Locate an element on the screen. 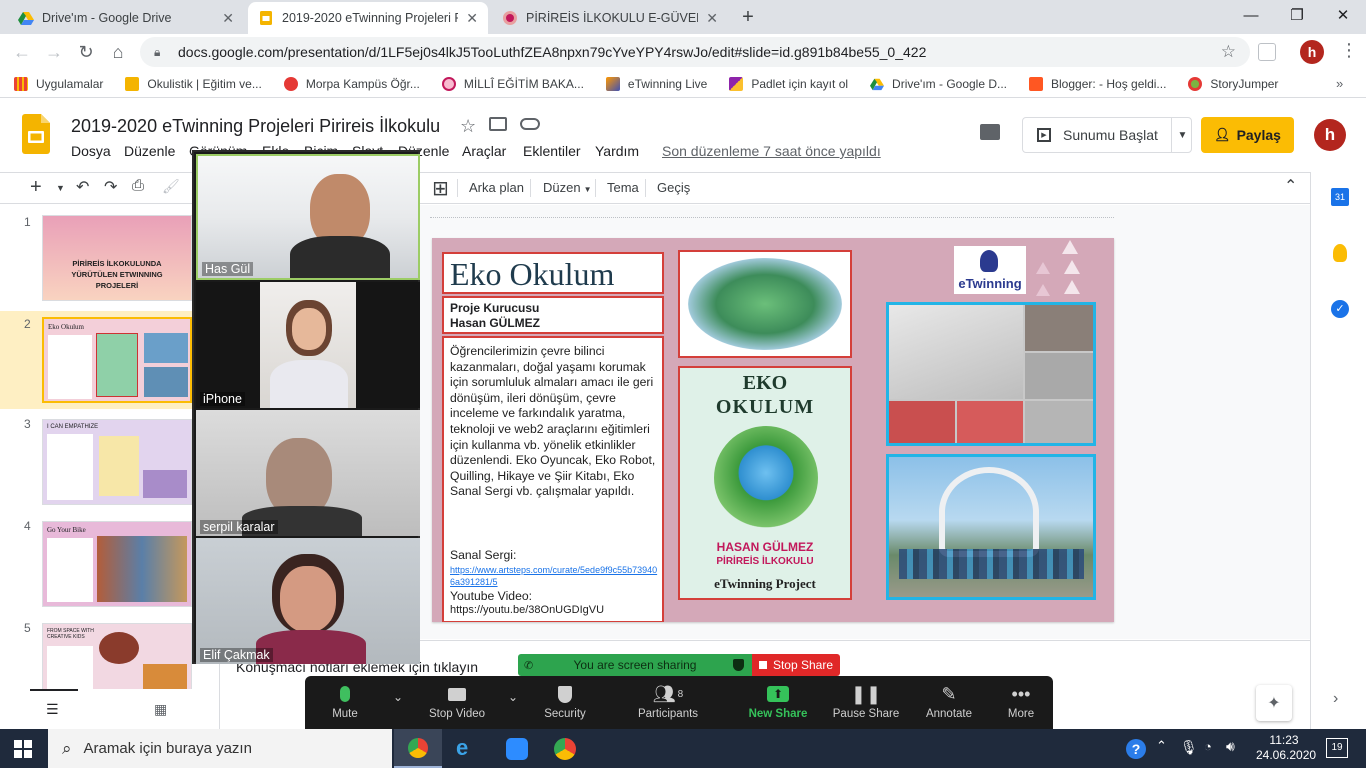 This screenshot has height=768, width=1366. menu-addons: Eklentiler is located at coordinates (552, 151).